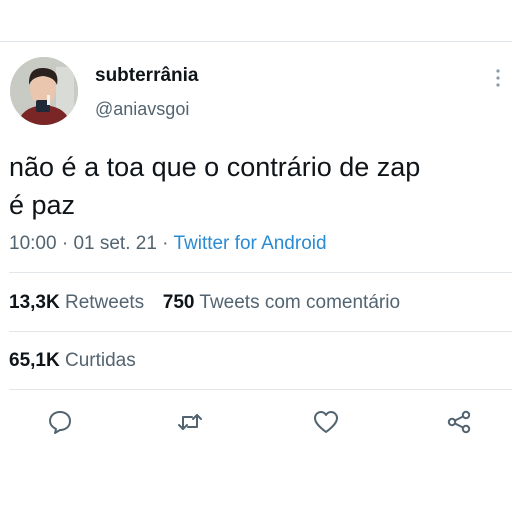 The width and height of the screenshot is (512, 512). I want to click on tweet-time: 10:00, so click(33, 243).